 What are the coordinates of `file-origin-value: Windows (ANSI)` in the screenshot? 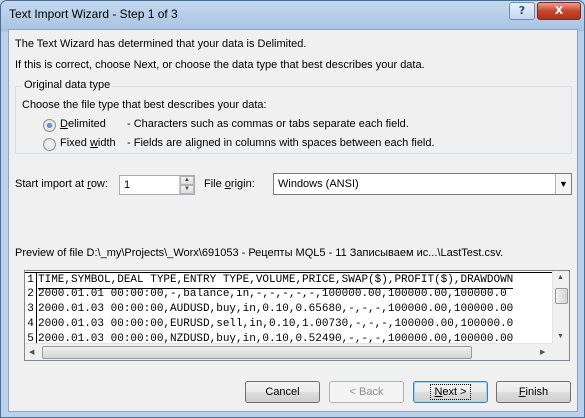 It's located at (318, 184).